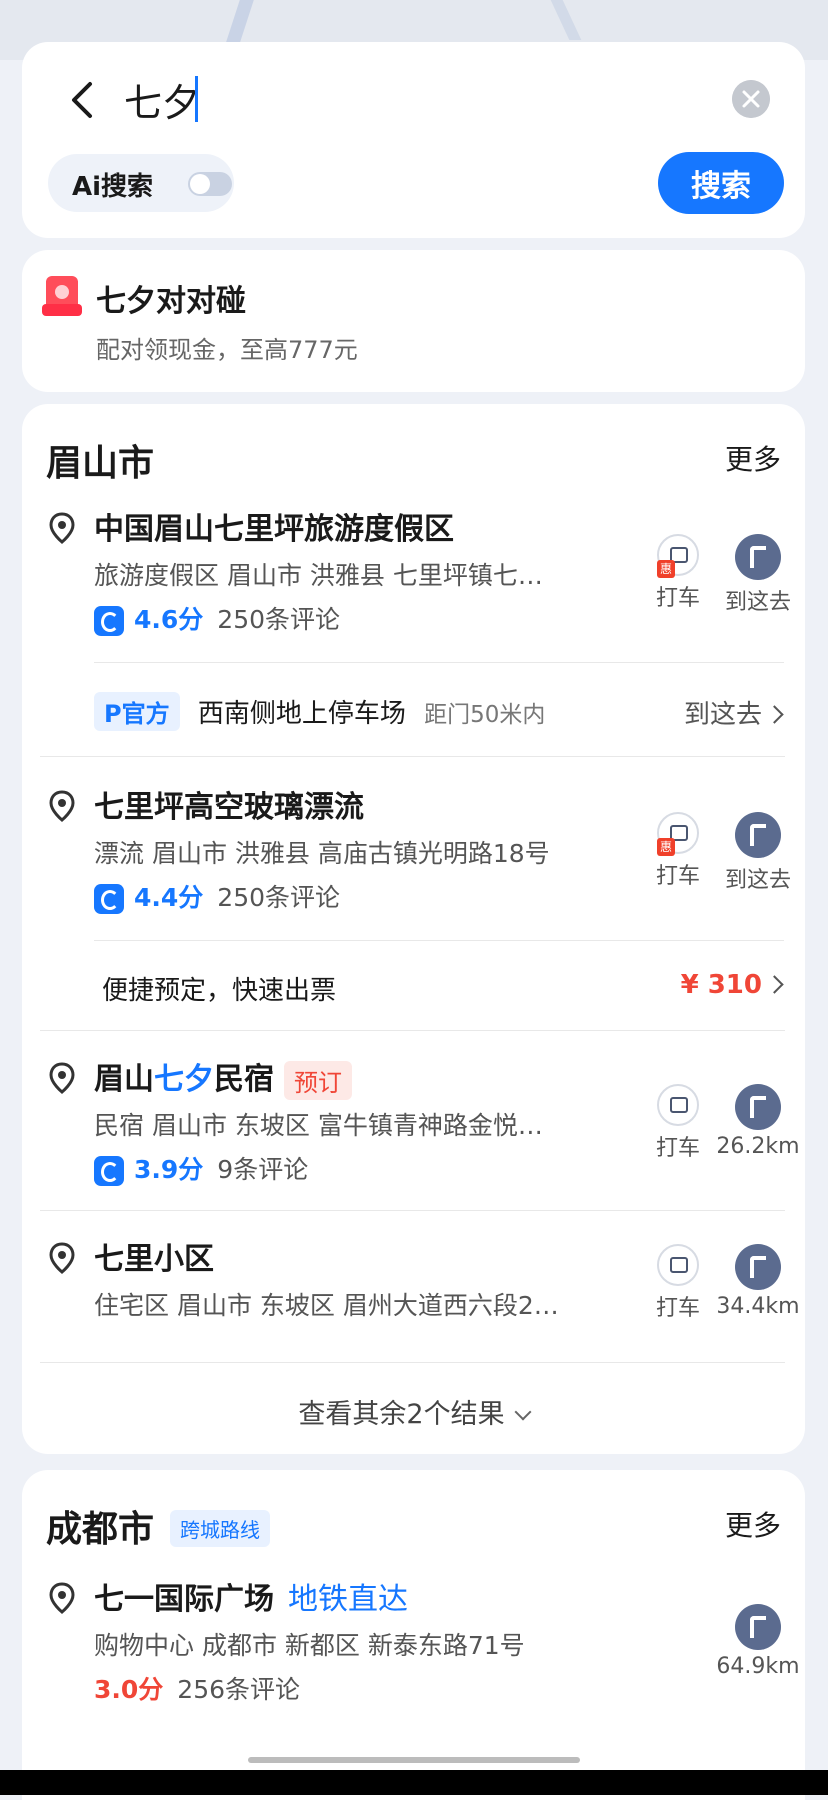  I want to click on rating-score: 4.6分, so click(169, 619).